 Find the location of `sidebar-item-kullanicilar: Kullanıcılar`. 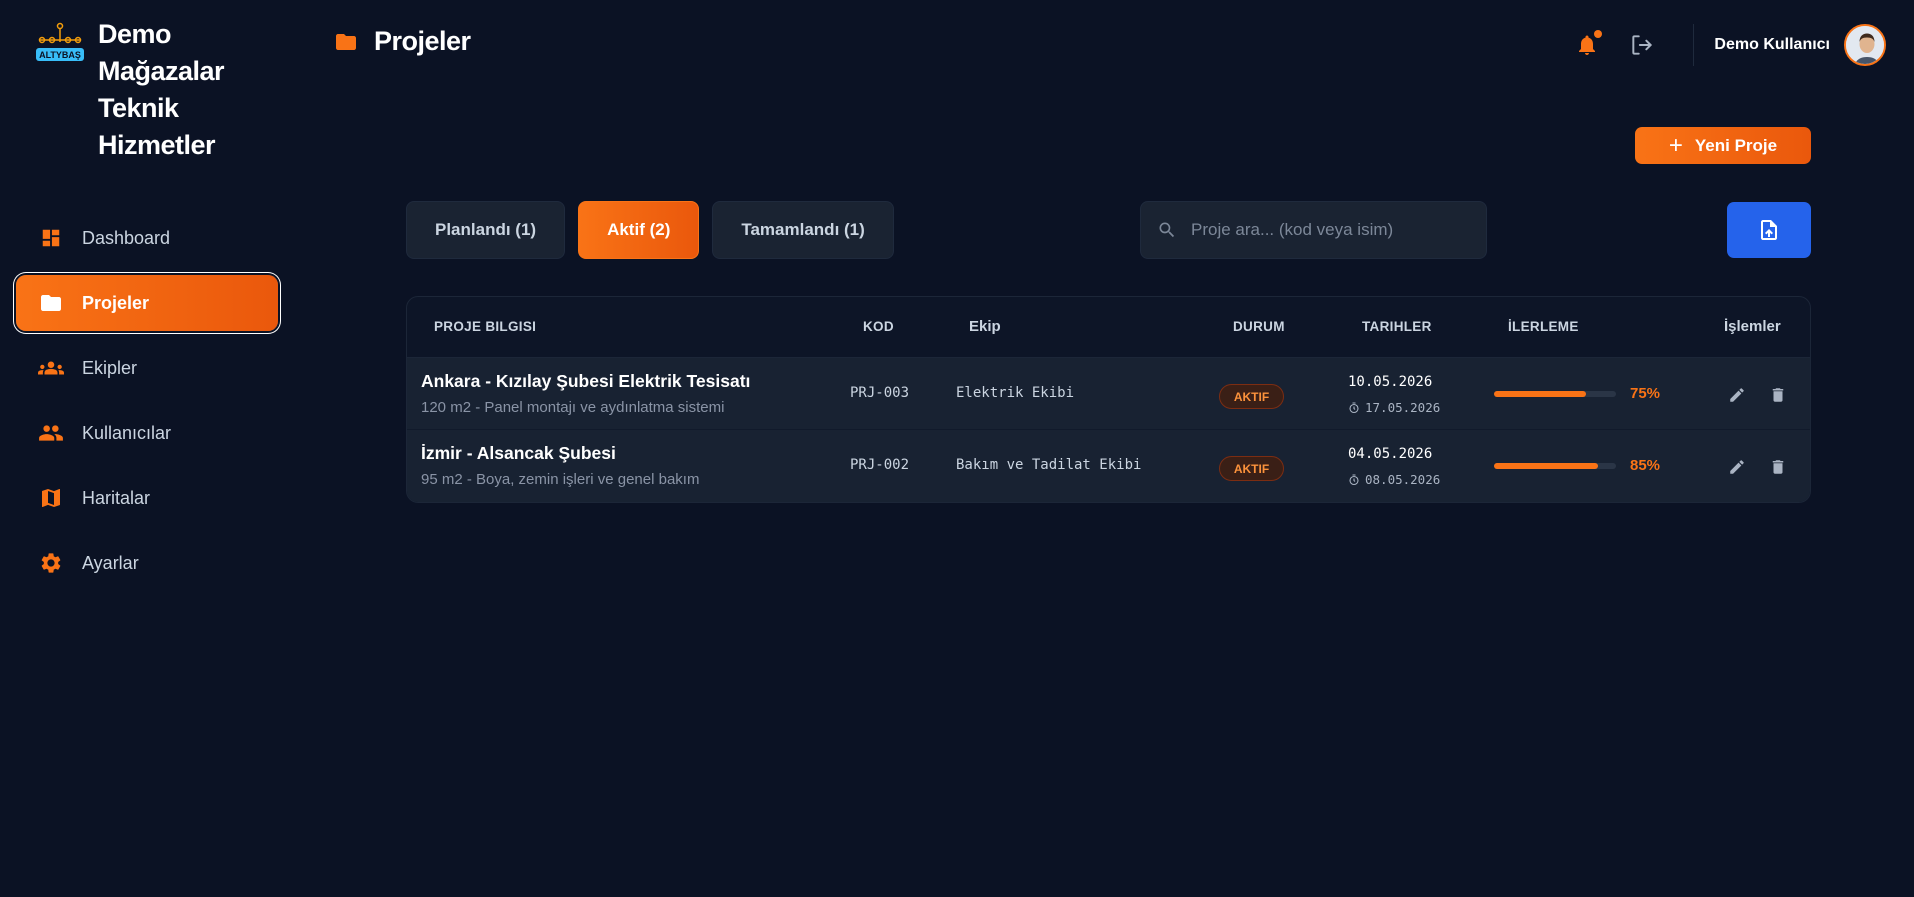

sidebar-item-kullanicilar: Kullanıcılar is located at coordinates (147, 433).